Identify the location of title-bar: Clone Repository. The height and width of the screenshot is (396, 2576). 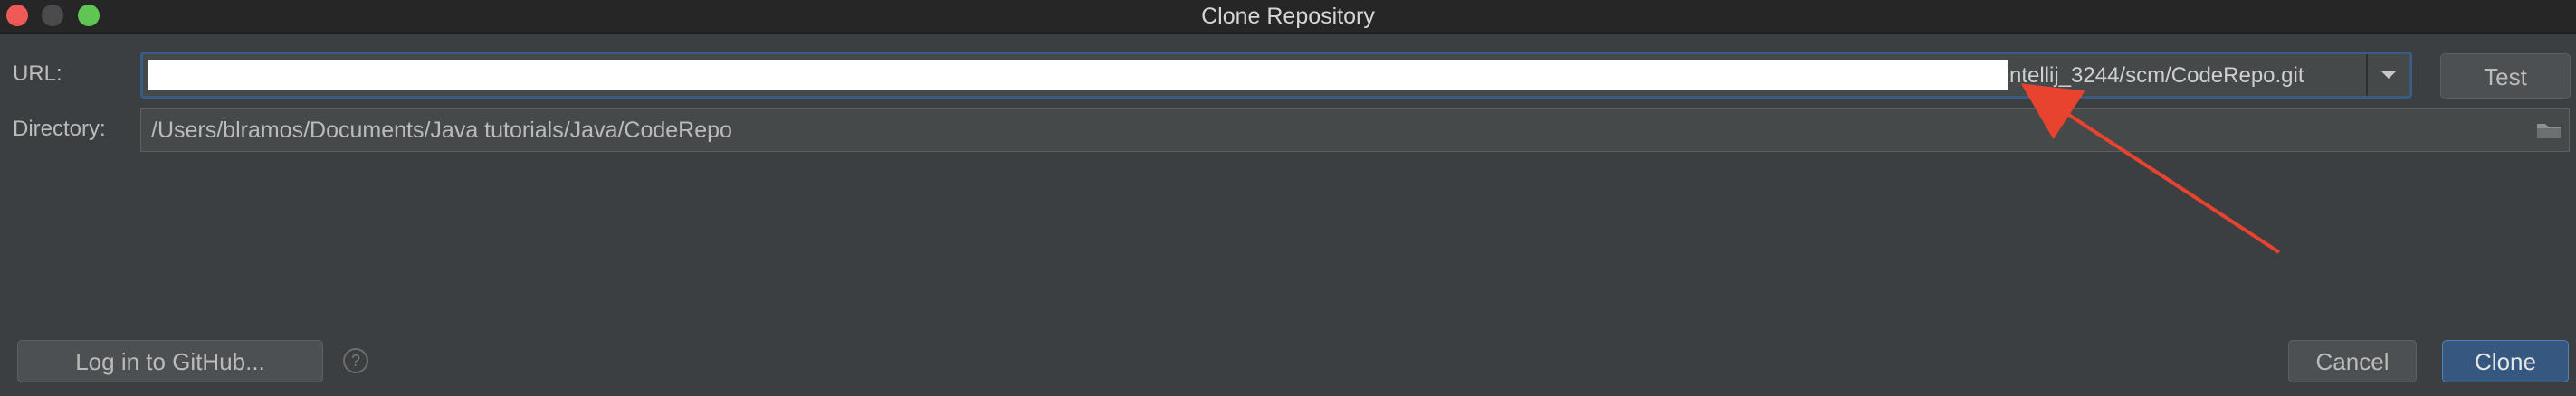
(1288, 17).